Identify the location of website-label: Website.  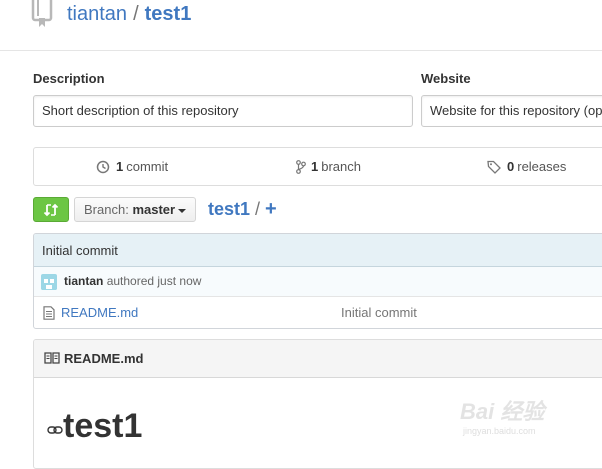
(446, 78).